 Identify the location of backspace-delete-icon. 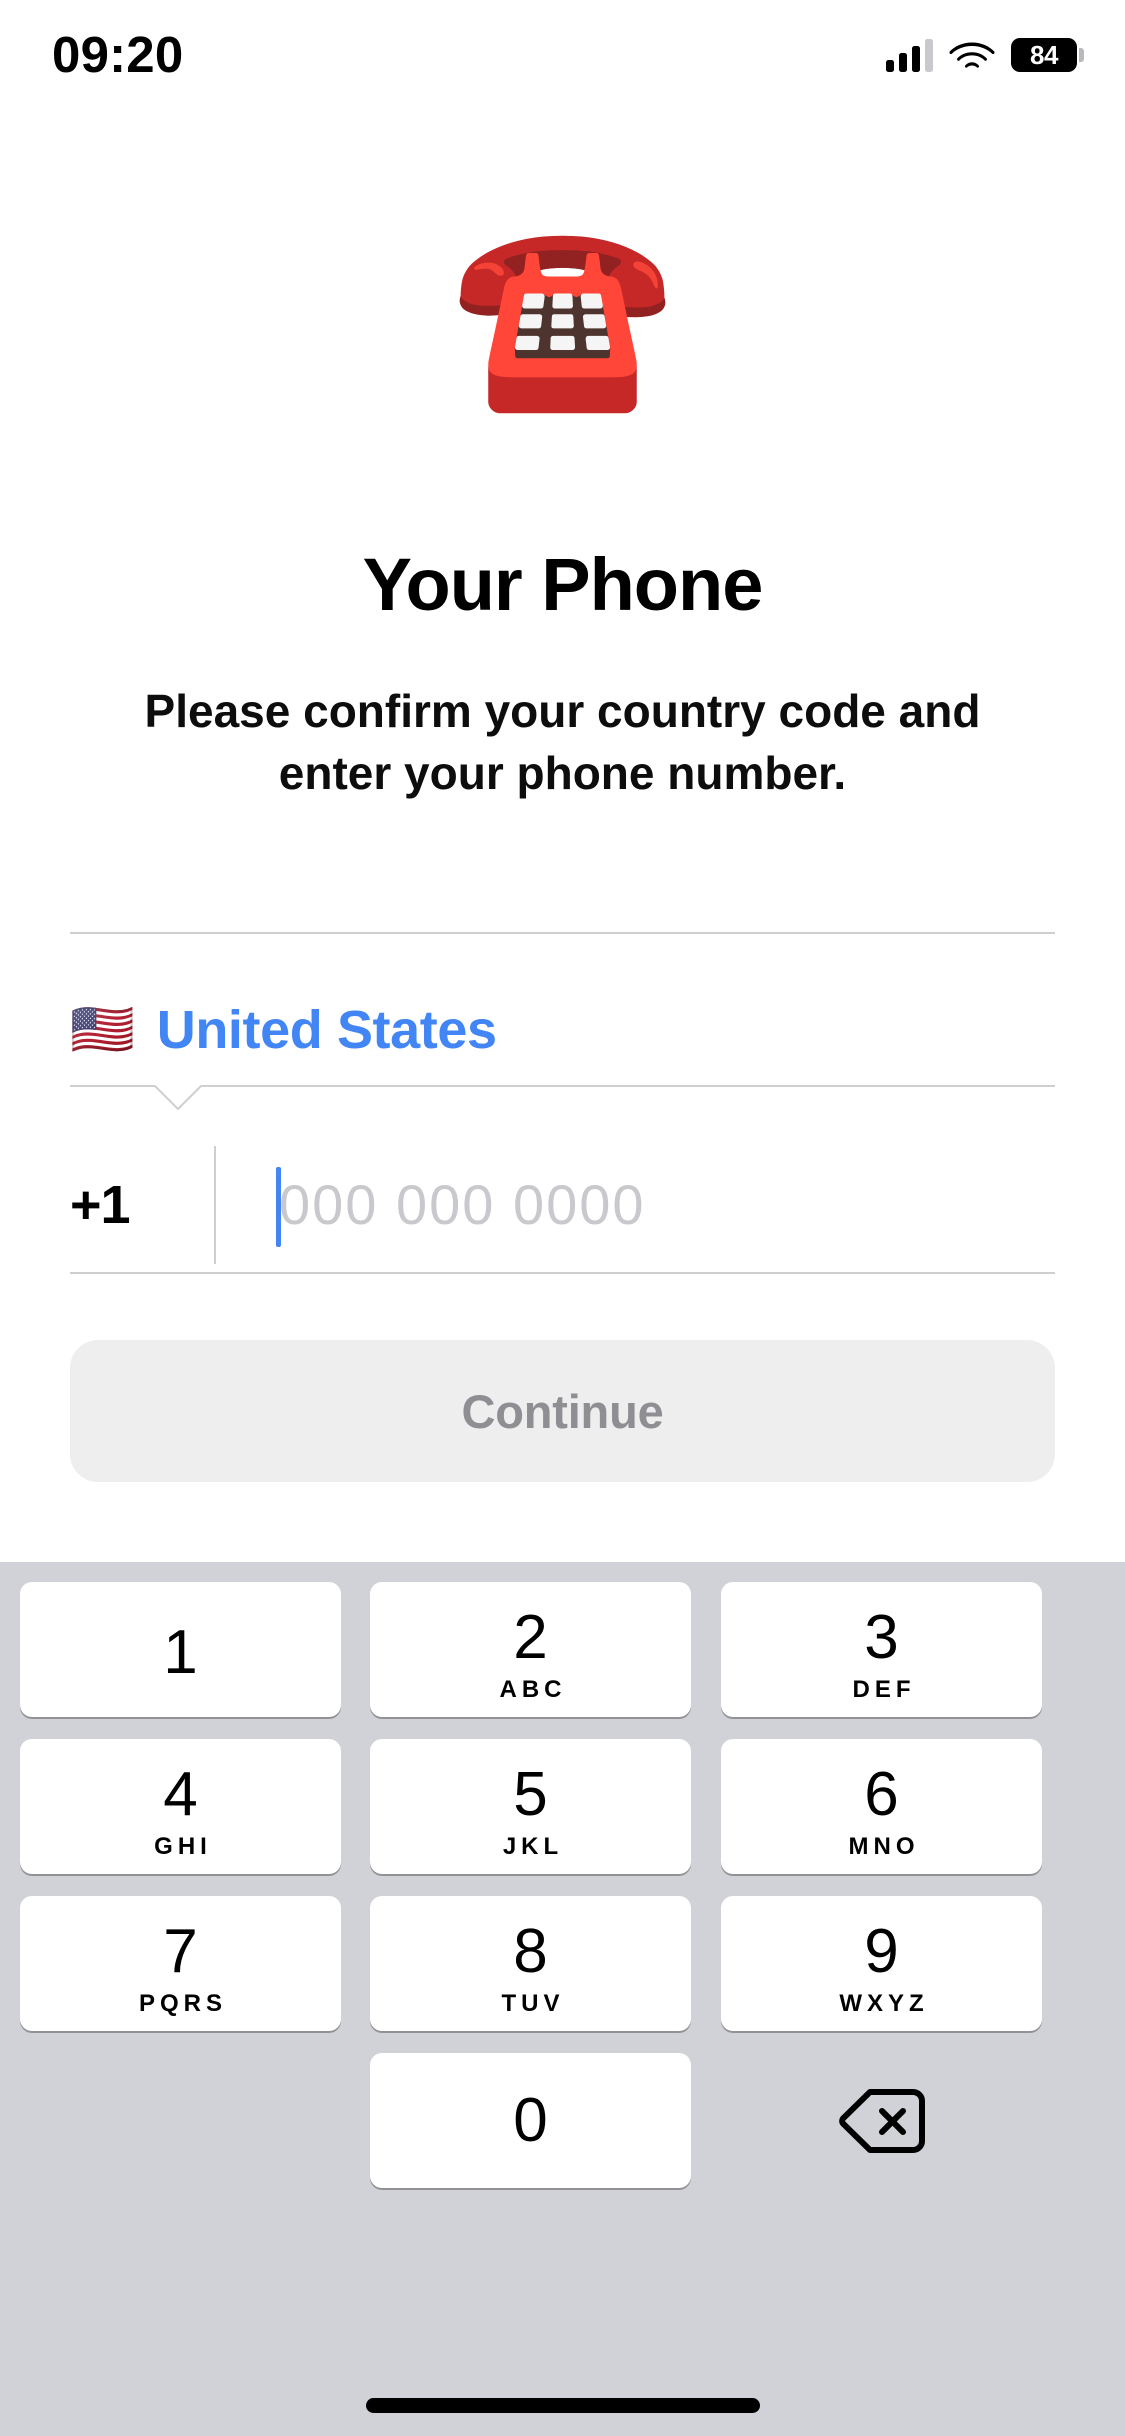
(881, 2120).